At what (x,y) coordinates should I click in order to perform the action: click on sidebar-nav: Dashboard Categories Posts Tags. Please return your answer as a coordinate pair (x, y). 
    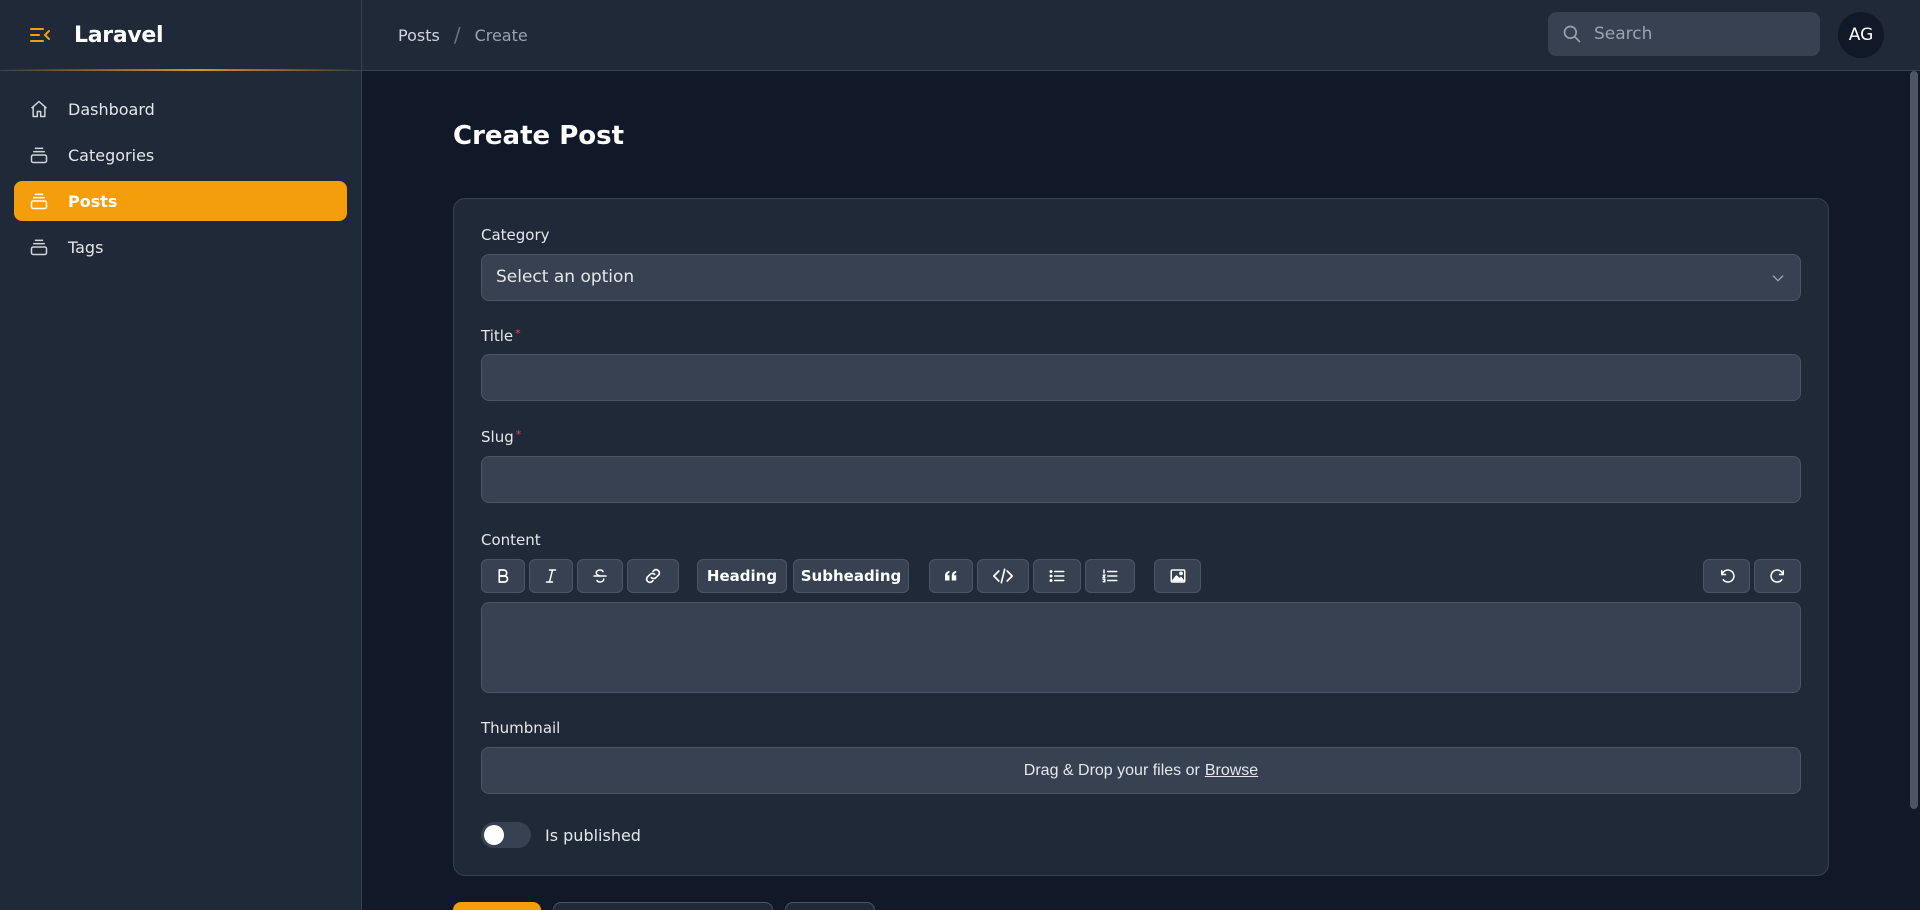
    Looking at the image, I should click on (180, 178).